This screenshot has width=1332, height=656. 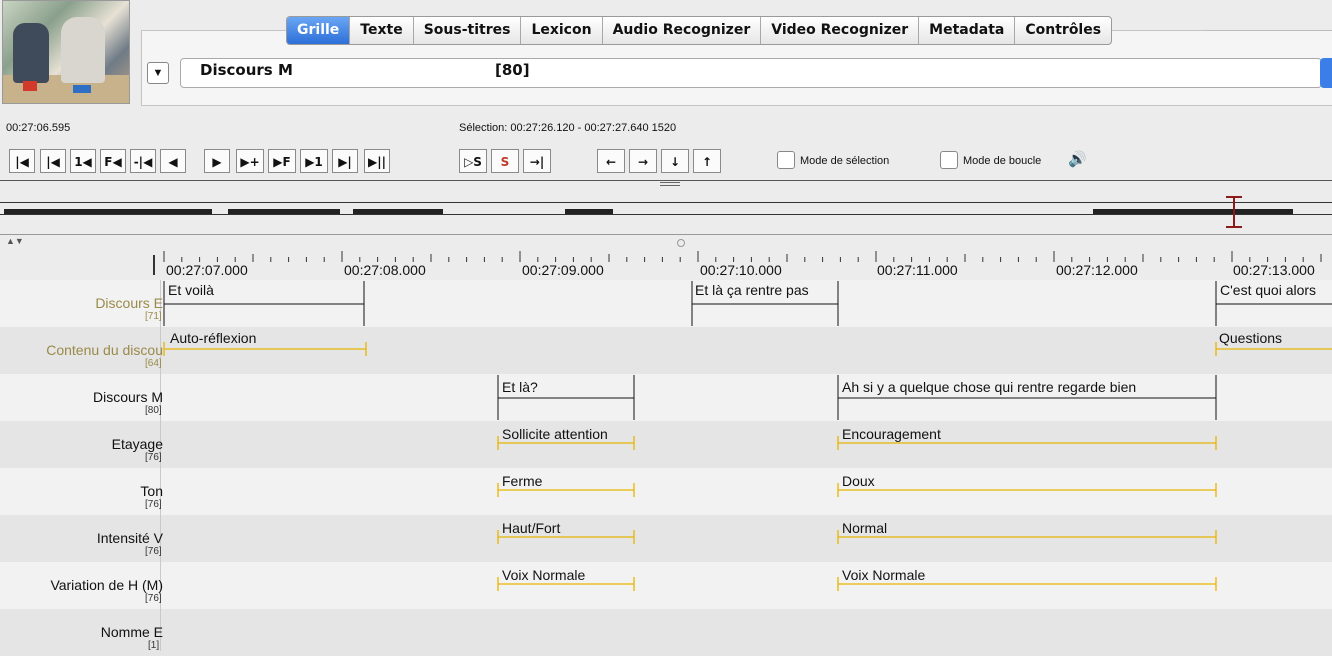 I want to click on annotation: Sollicite attention, so click(x=555, y=434).